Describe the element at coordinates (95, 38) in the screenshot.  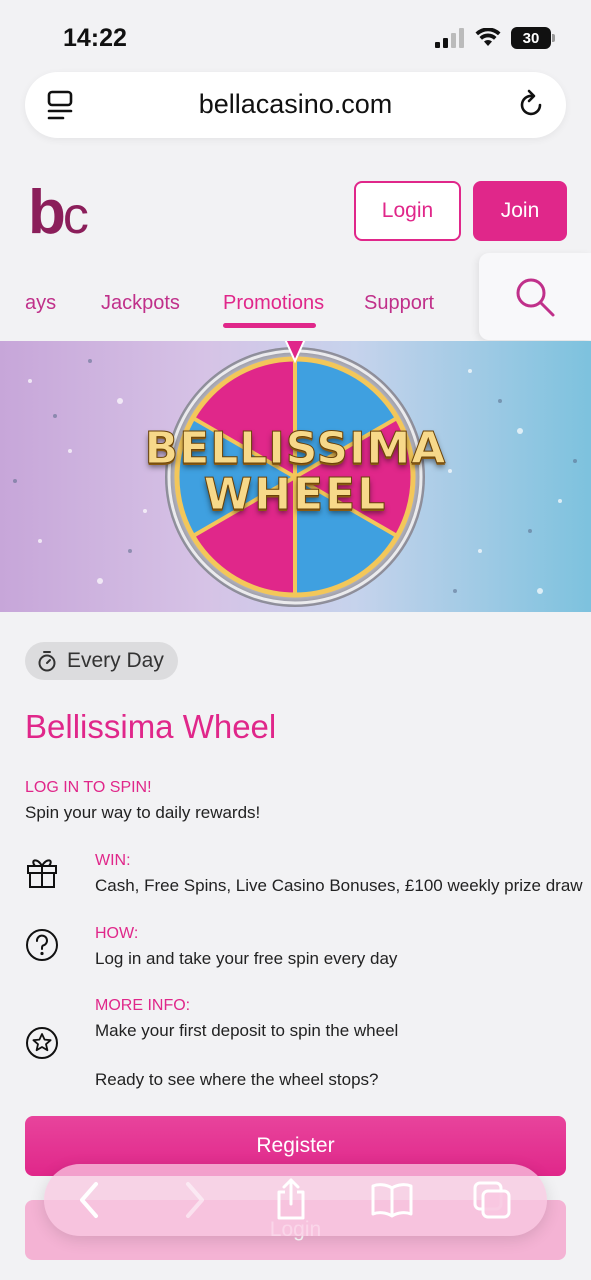
I see `status-time: 14:22` at that location.